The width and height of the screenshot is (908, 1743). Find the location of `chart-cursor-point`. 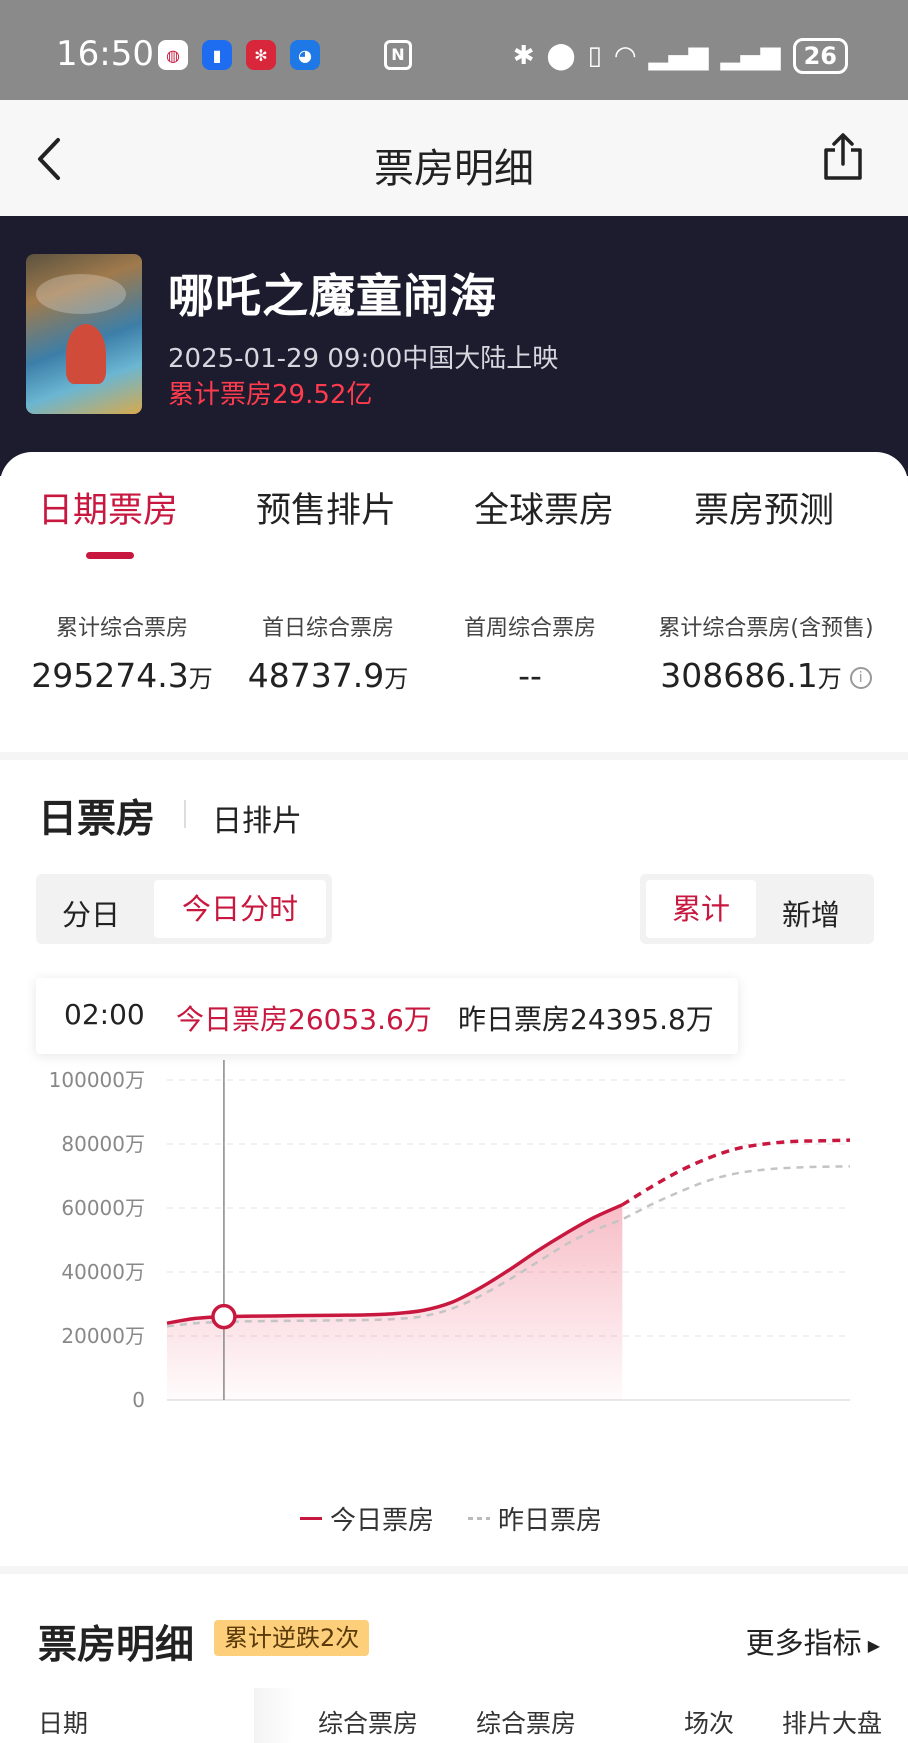

chart-cursor-point is located at coordinates (224, 1316).